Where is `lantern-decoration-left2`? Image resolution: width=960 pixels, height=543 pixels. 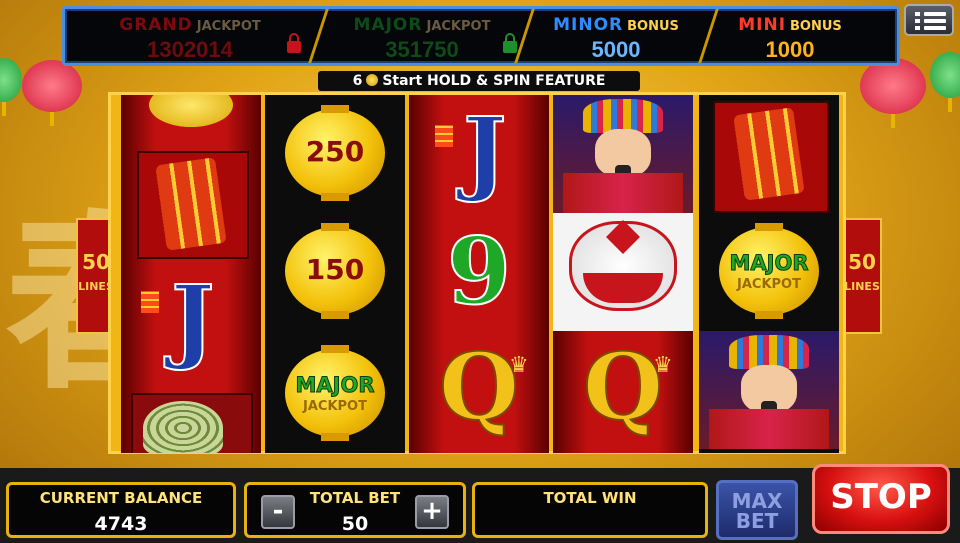 lantern-decoration-left2 is located at coordinates (11, 87).